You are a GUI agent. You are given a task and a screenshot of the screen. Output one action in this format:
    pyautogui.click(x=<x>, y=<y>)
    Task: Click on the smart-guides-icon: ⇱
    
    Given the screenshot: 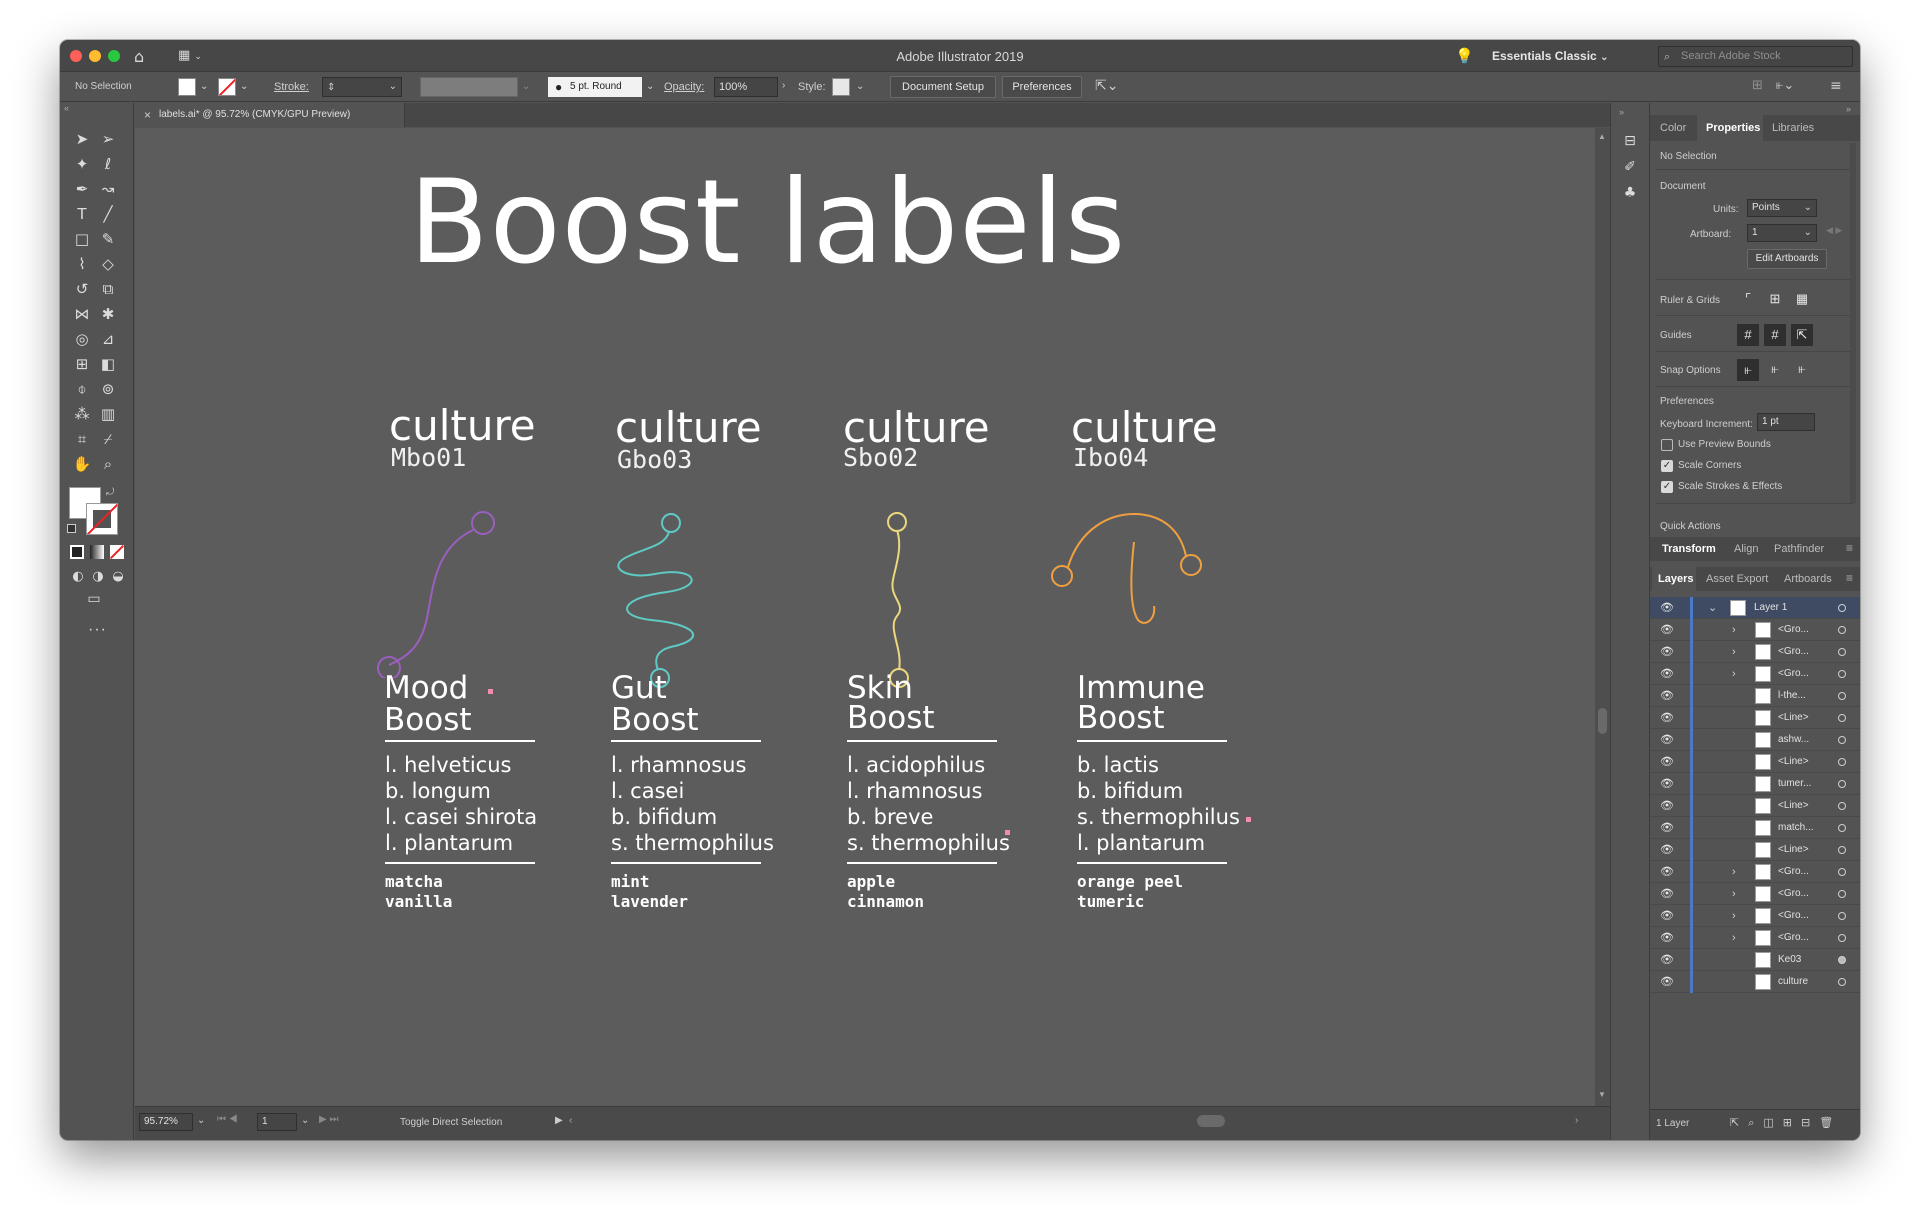 What is the action you would take?
    pyautogui.click(x=1802, y=335)
    